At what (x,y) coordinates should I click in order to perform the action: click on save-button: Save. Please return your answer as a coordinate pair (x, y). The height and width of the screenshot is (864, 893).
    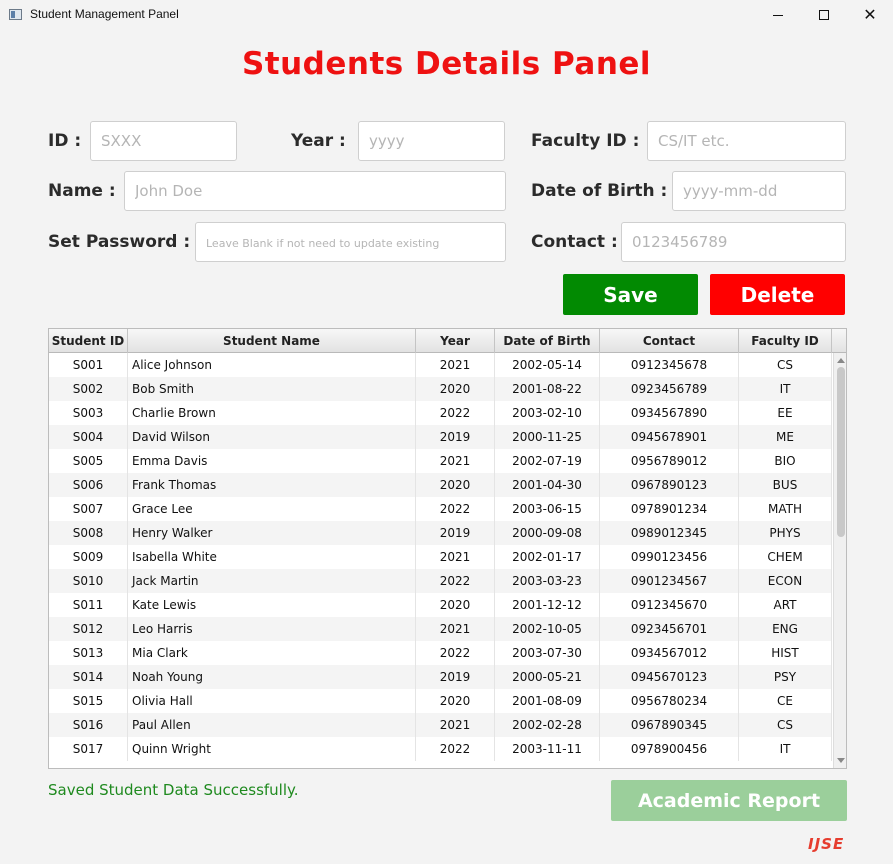
    Looking at the image, I should click on (630, 294).